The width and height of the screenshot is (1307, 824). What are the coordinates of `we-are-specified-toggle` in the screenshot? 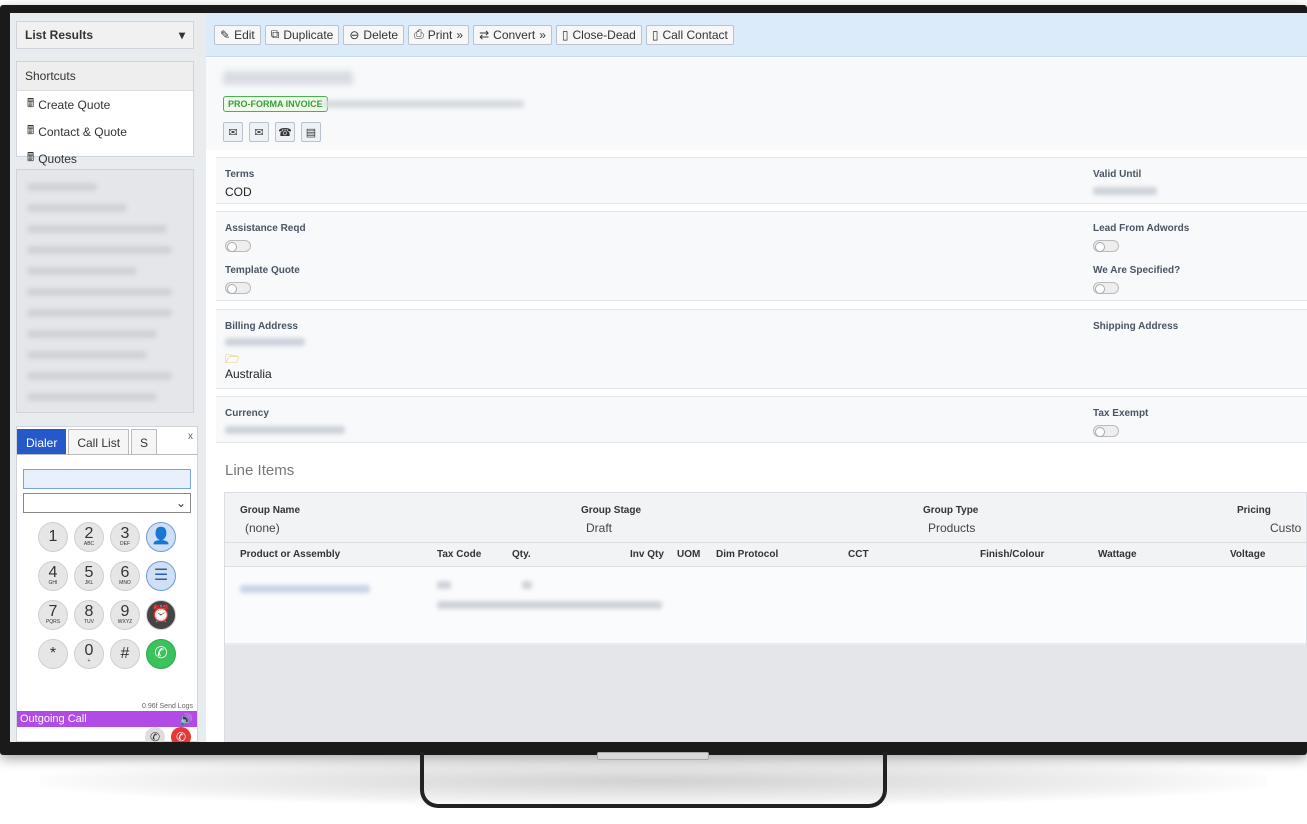 It's located at (1106, 288).